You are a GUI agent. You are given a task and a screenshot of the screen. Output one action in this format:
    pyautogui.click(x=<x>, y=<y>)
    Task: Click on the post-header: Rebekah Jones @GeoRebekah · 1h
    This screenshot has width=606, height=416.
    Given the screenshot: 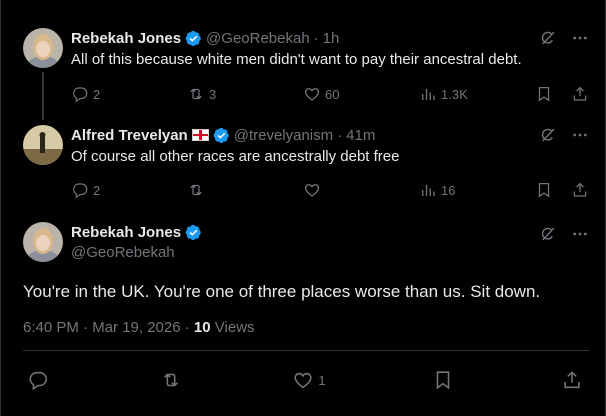 What is the action you would take?
    pyautogui.click(x=205, y=38)
    